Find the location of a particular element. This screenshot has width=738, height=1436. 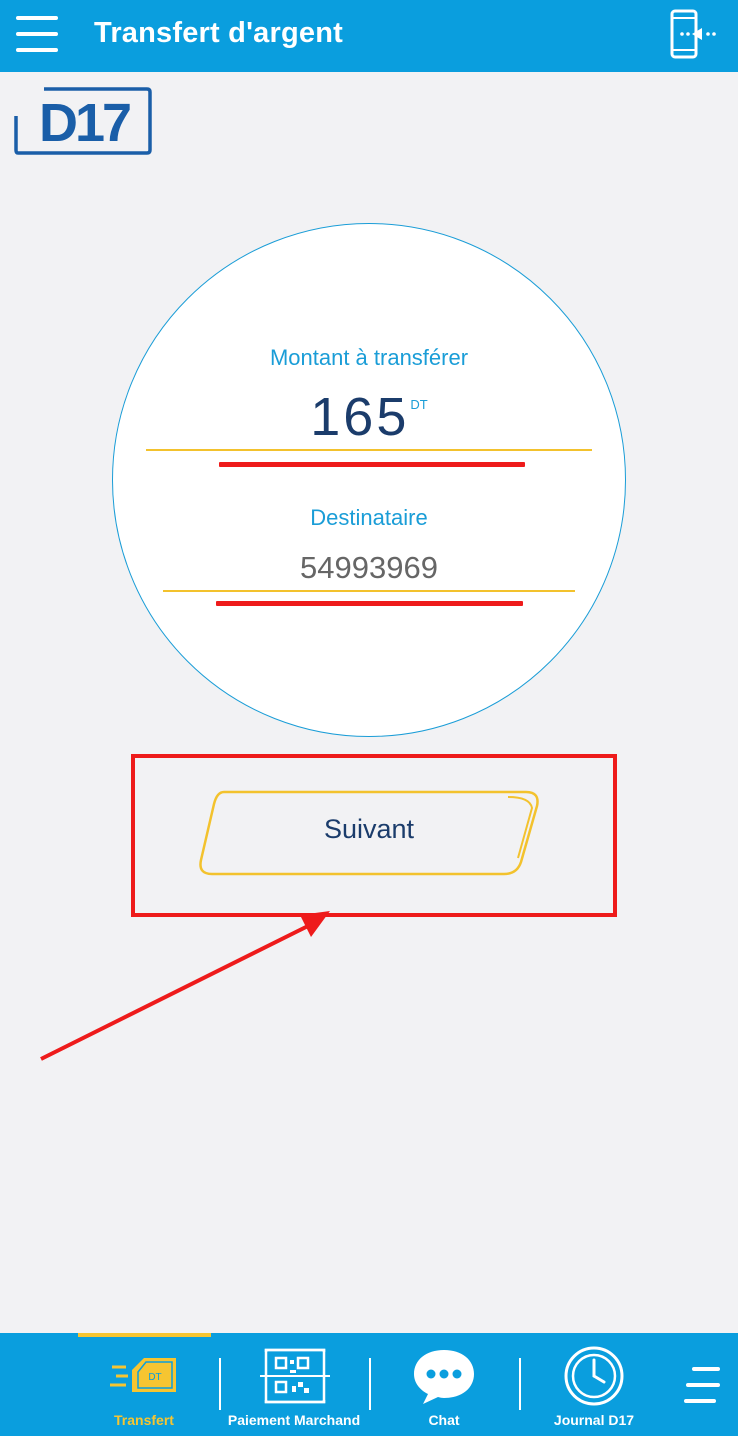

more-menu-icon is located at coordinates (703, 1385).